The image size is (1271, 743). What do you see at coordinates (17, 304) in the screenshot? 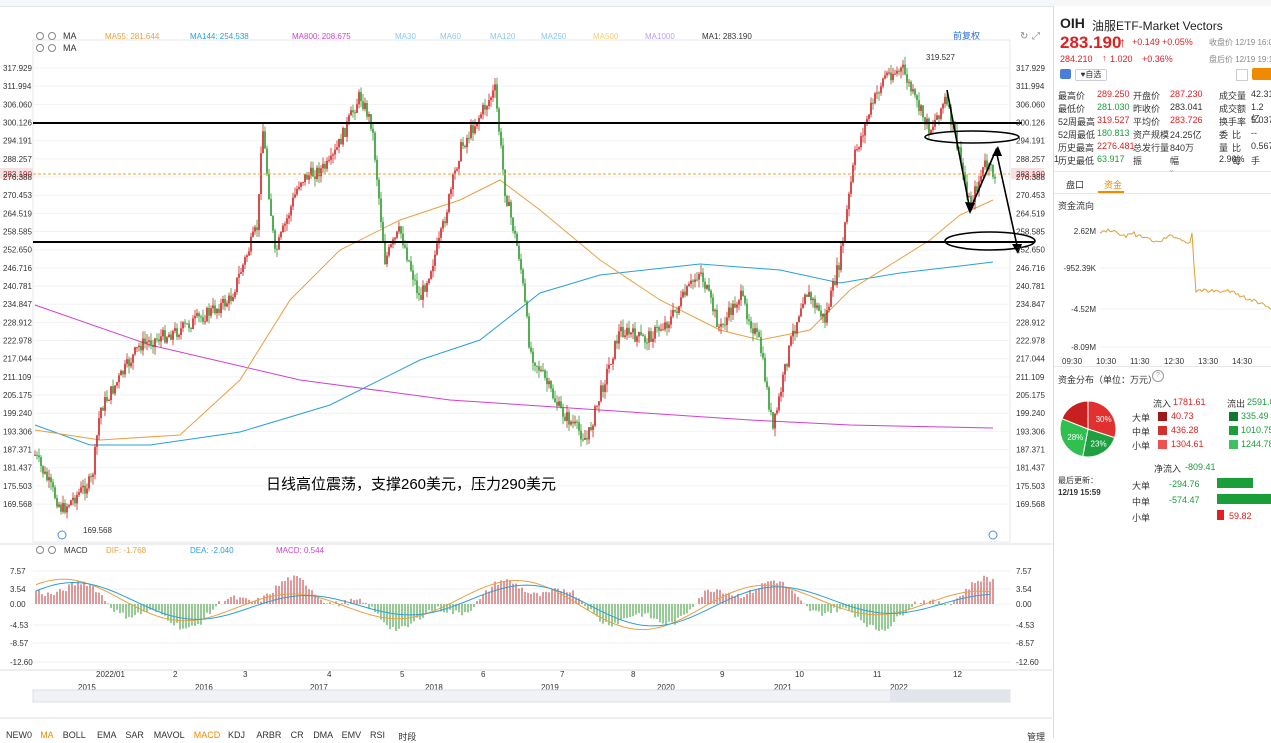
I see `price-tick-left: 234.847` at bounding box center [17, 304].